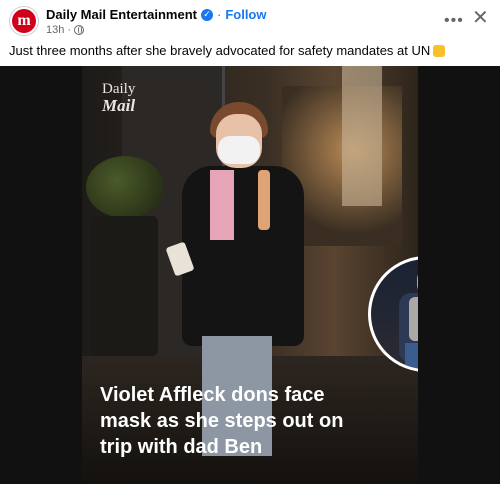  Describe the element at coordinates (125, 187) in the screenshot. I see `photo-plant` at that location.